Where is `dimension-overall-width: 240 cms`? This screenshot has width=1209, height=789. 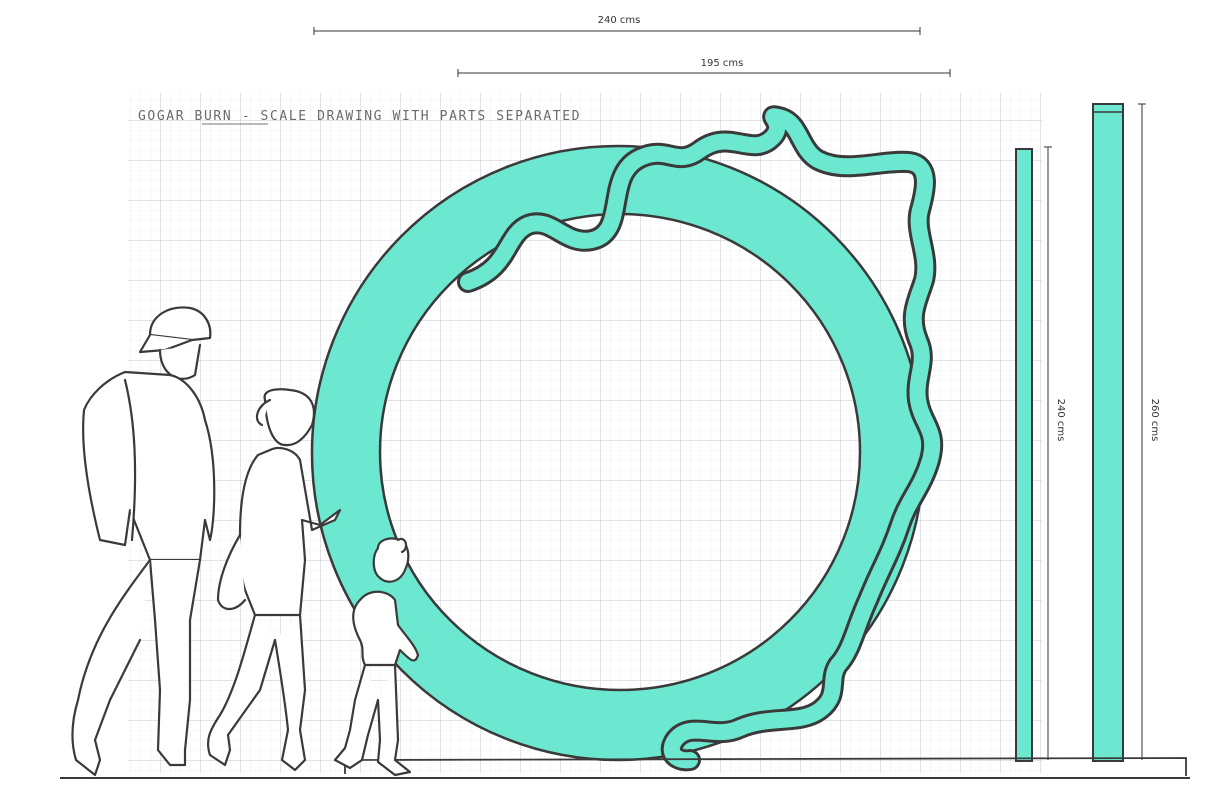
dimension-overall-width: 240 cms is located at coordinates (617, 25).